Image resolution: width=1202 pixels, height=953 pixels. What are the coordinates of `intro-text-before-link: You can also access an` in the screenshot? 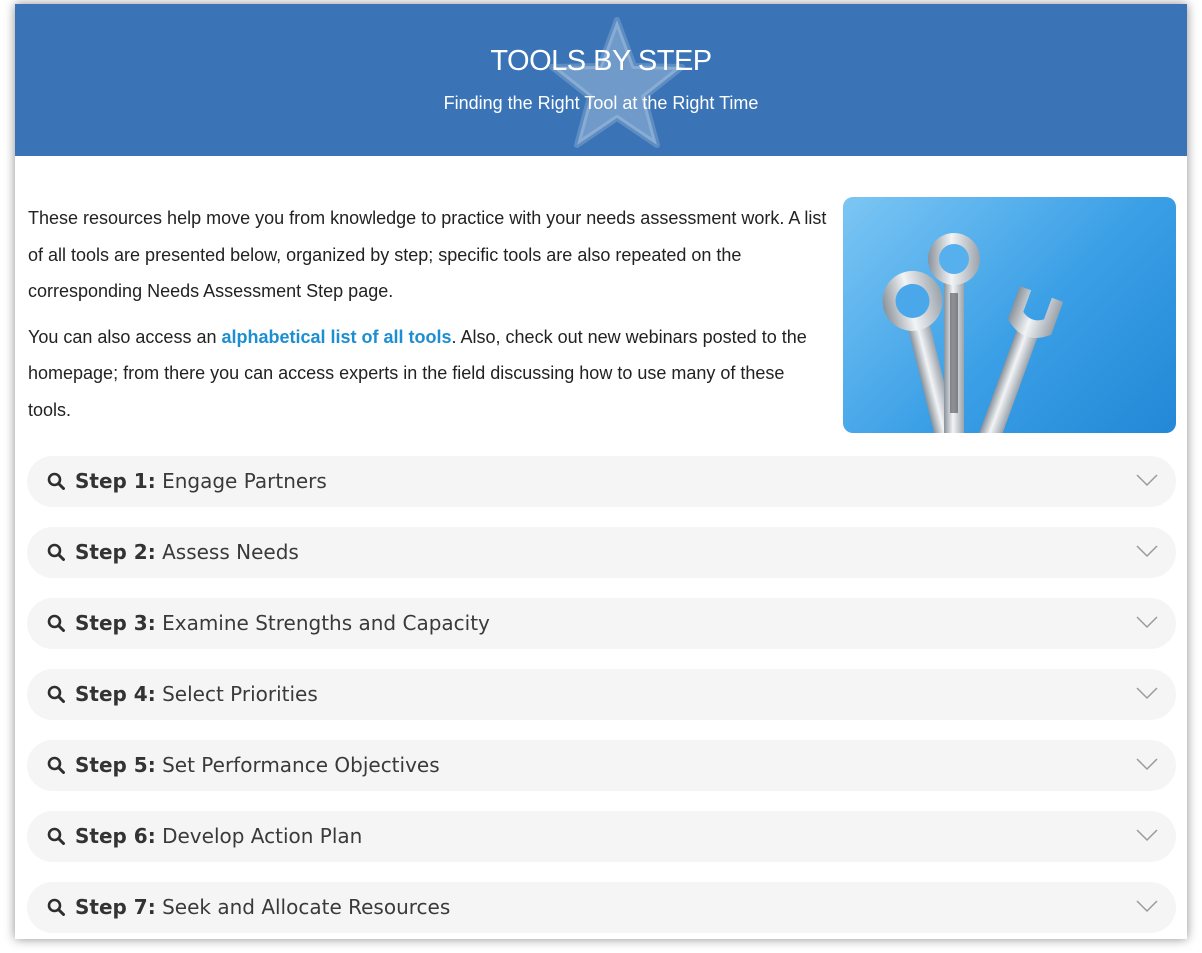 It's located at (125, 336).